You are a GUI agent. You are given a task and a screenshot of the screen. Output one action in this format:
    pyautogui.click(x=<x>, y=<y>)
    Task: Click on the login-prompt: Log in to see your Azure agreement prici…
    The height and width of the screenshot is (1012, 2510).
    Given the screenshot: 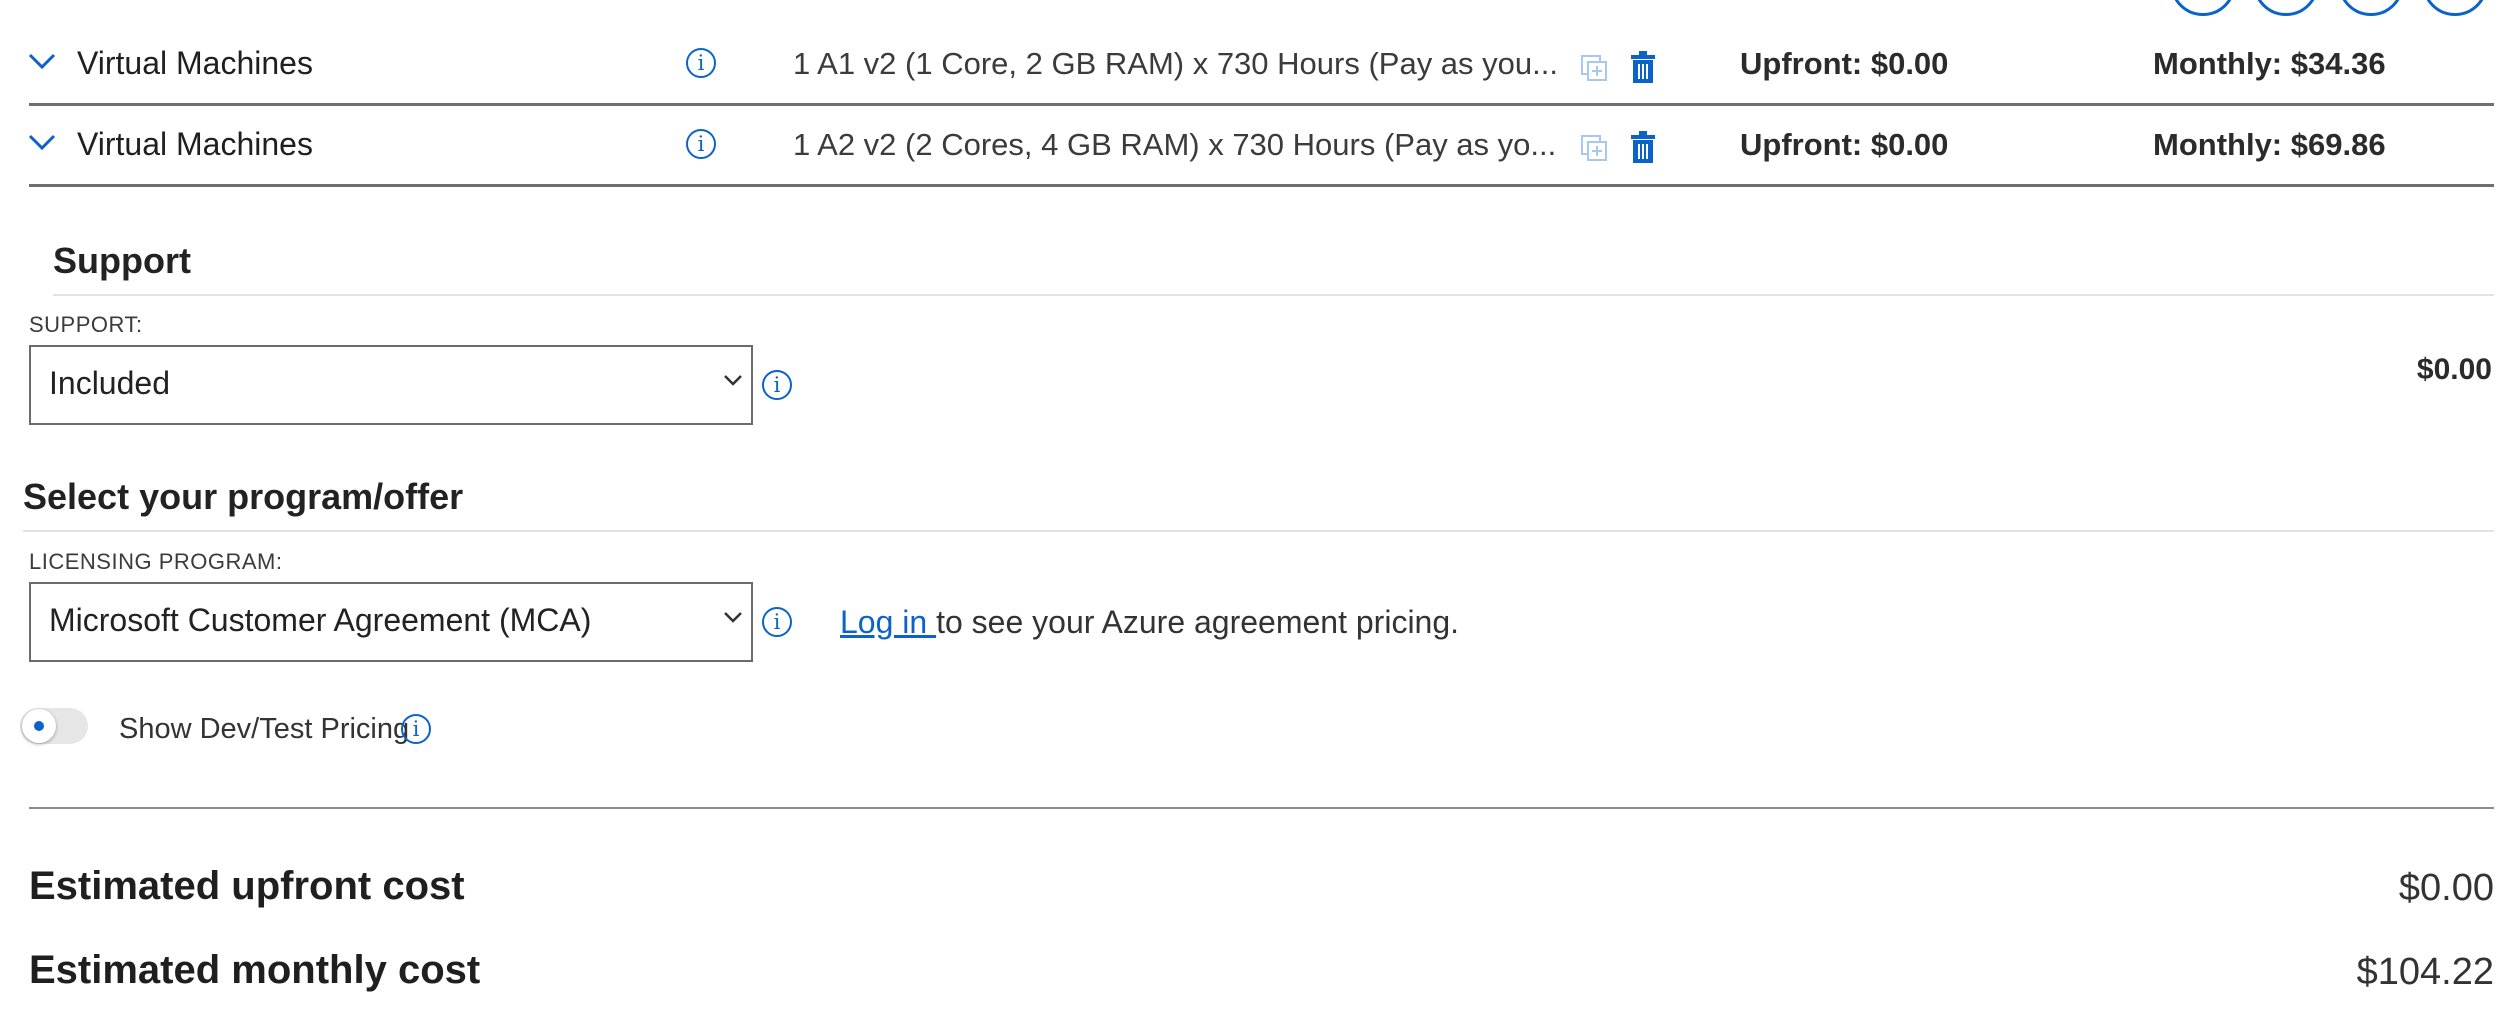 What is the action you would take?
    pyautogui.click(x=1149, y=622)
    